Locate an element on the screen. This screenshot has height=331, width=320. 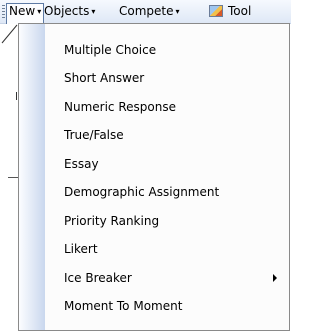
menu-item-moment-to-moment: Moment To Moment is located at coordinates (167, 306).